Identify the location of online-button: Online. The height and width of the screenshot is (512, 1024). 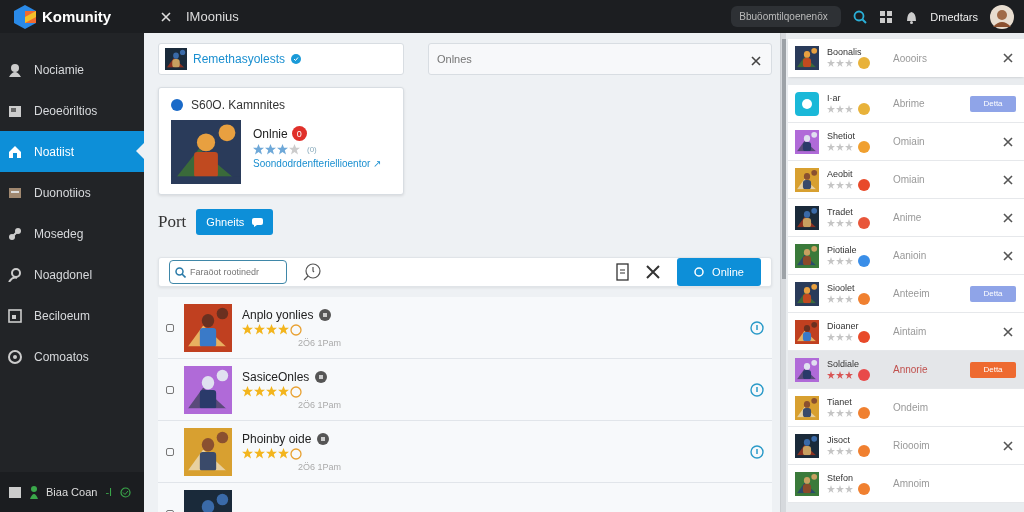
(719, 272).